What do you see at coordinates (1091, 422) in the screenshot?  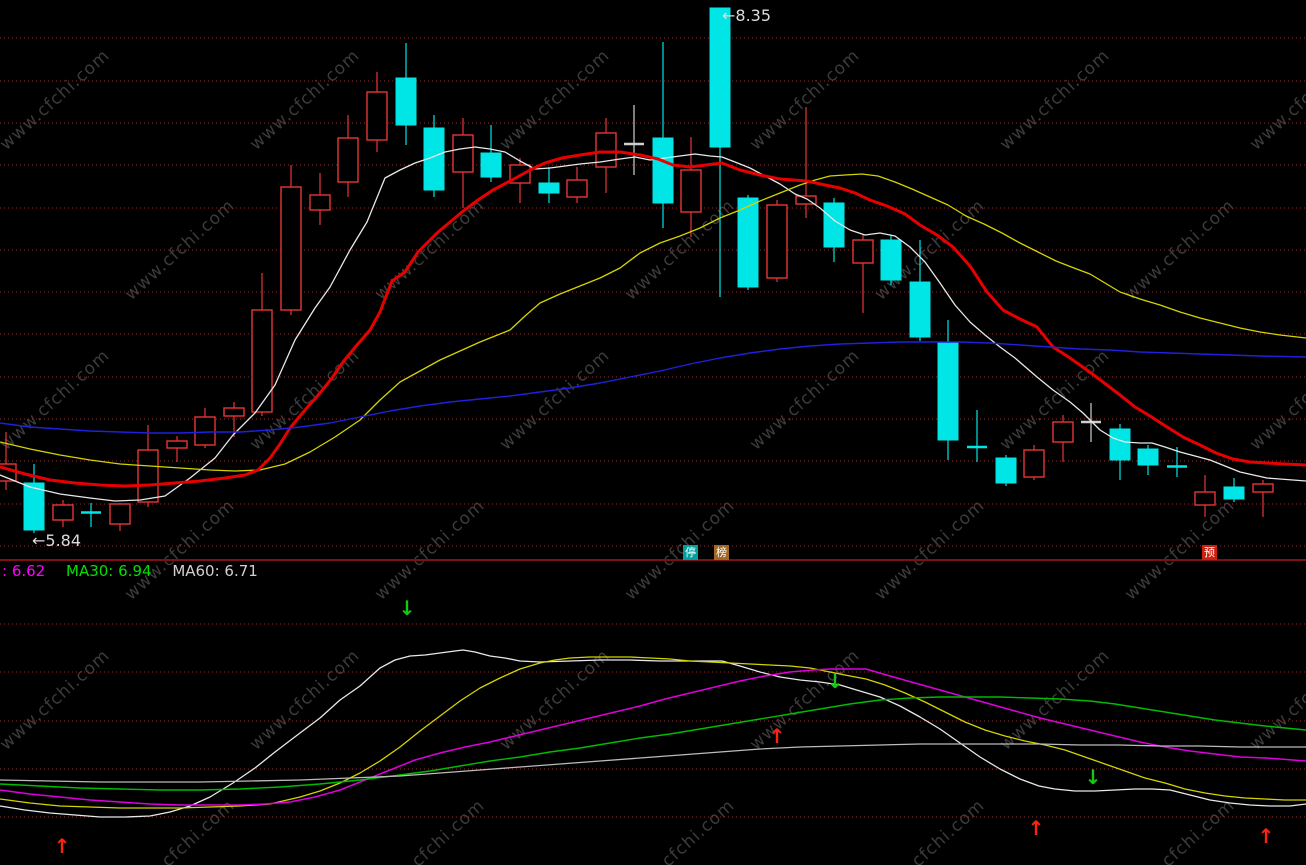 I see `candle-doji` at bounding box center [1091, 422].